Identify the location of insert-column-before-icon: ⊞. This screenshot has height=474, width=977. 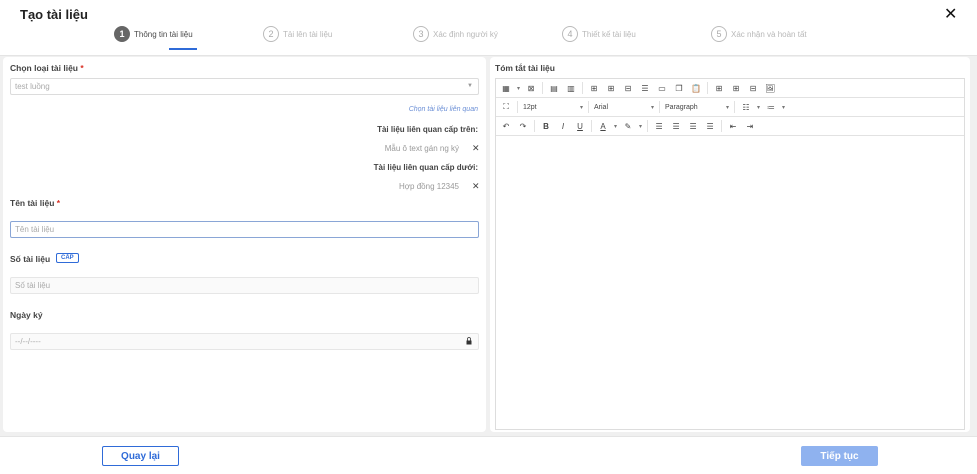
(719, 88).